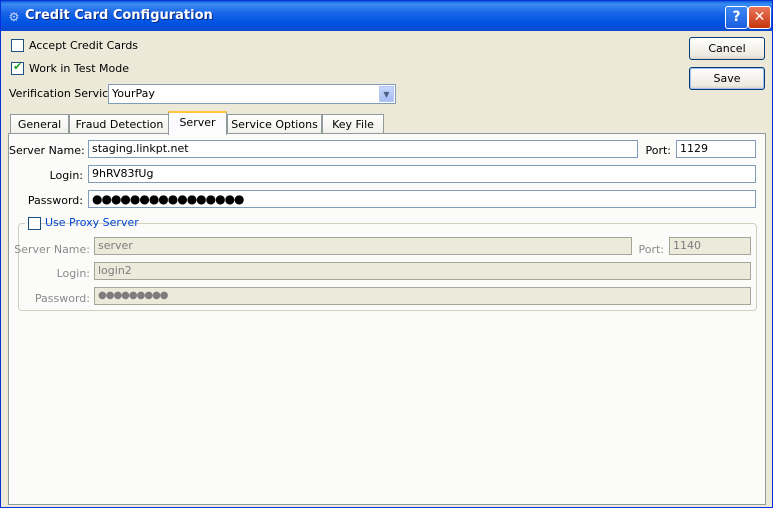 This screenshot has width=773, height=508. I want to click on password-input: ●●●●●●●●●●●●●●●●, so click(422, 199).